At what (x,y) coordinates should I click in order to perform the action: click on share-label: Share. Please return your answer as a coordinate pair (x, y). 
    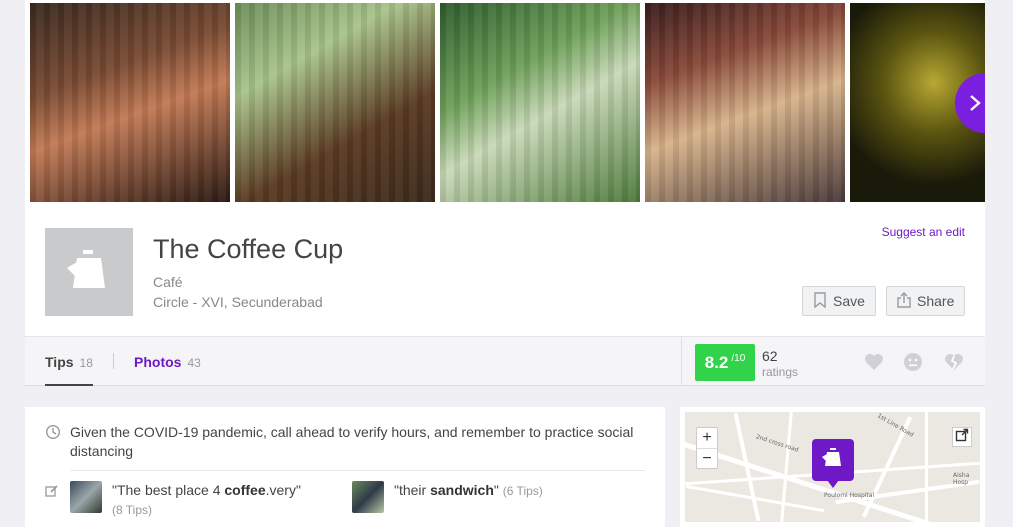
    Looking at the image, I should click on (936, 301).